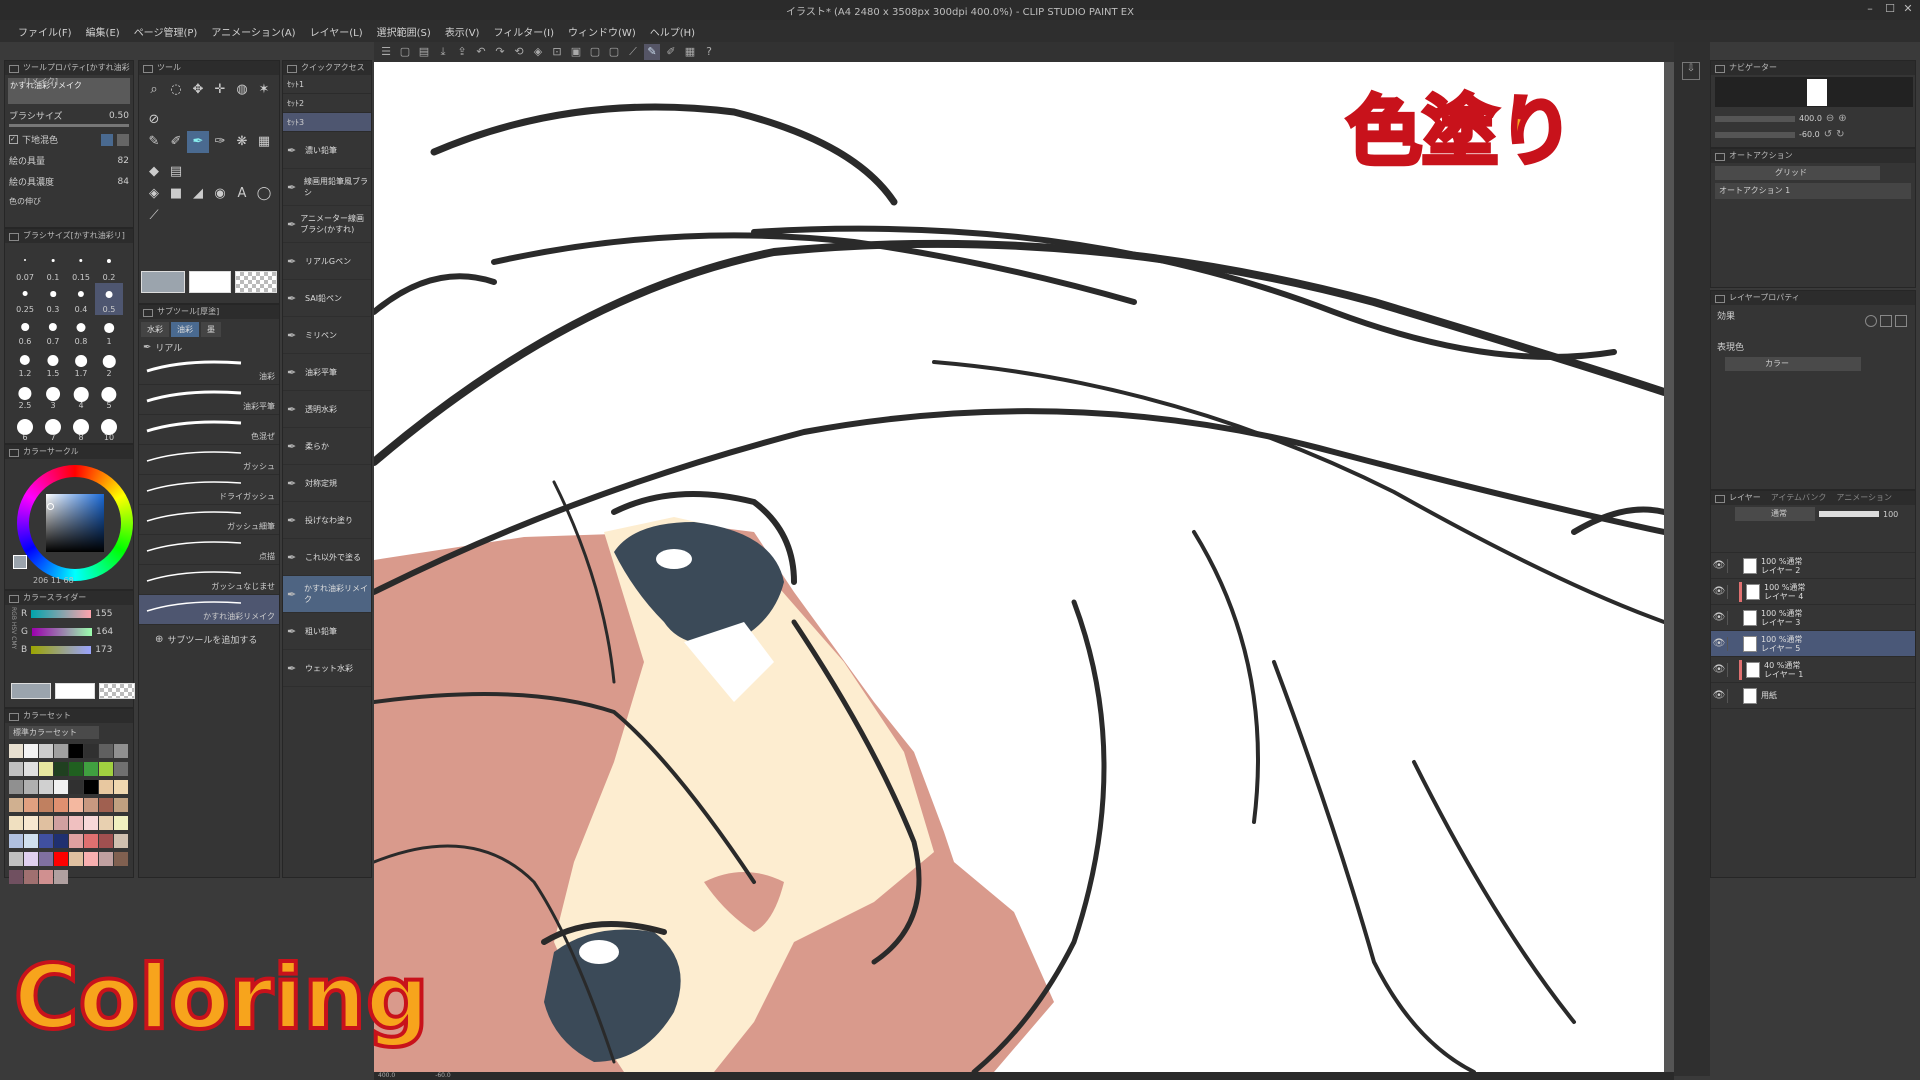  What do you see at coordinates (109, 267) in the screenshot?
I see `brush-size-option: 0.2` at bounding box center [109, 267].